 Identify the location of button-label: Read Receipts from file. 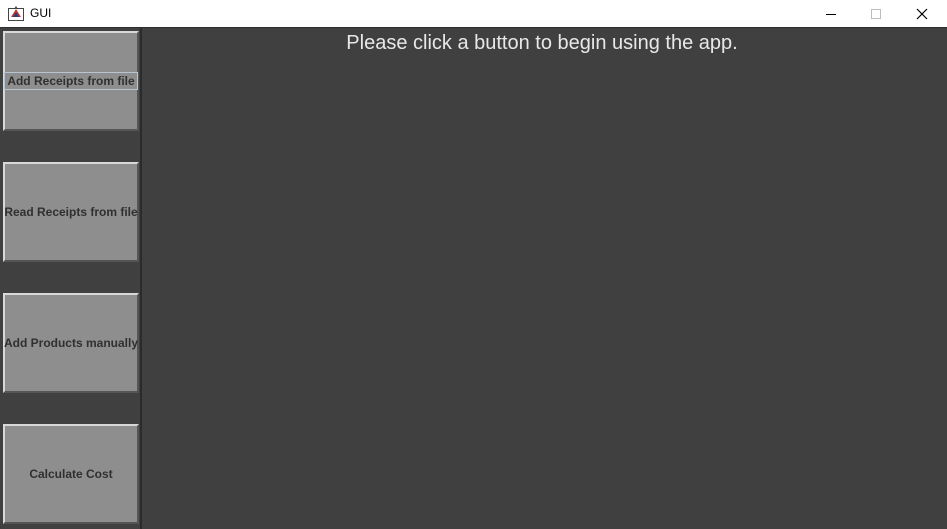
(71, 212).